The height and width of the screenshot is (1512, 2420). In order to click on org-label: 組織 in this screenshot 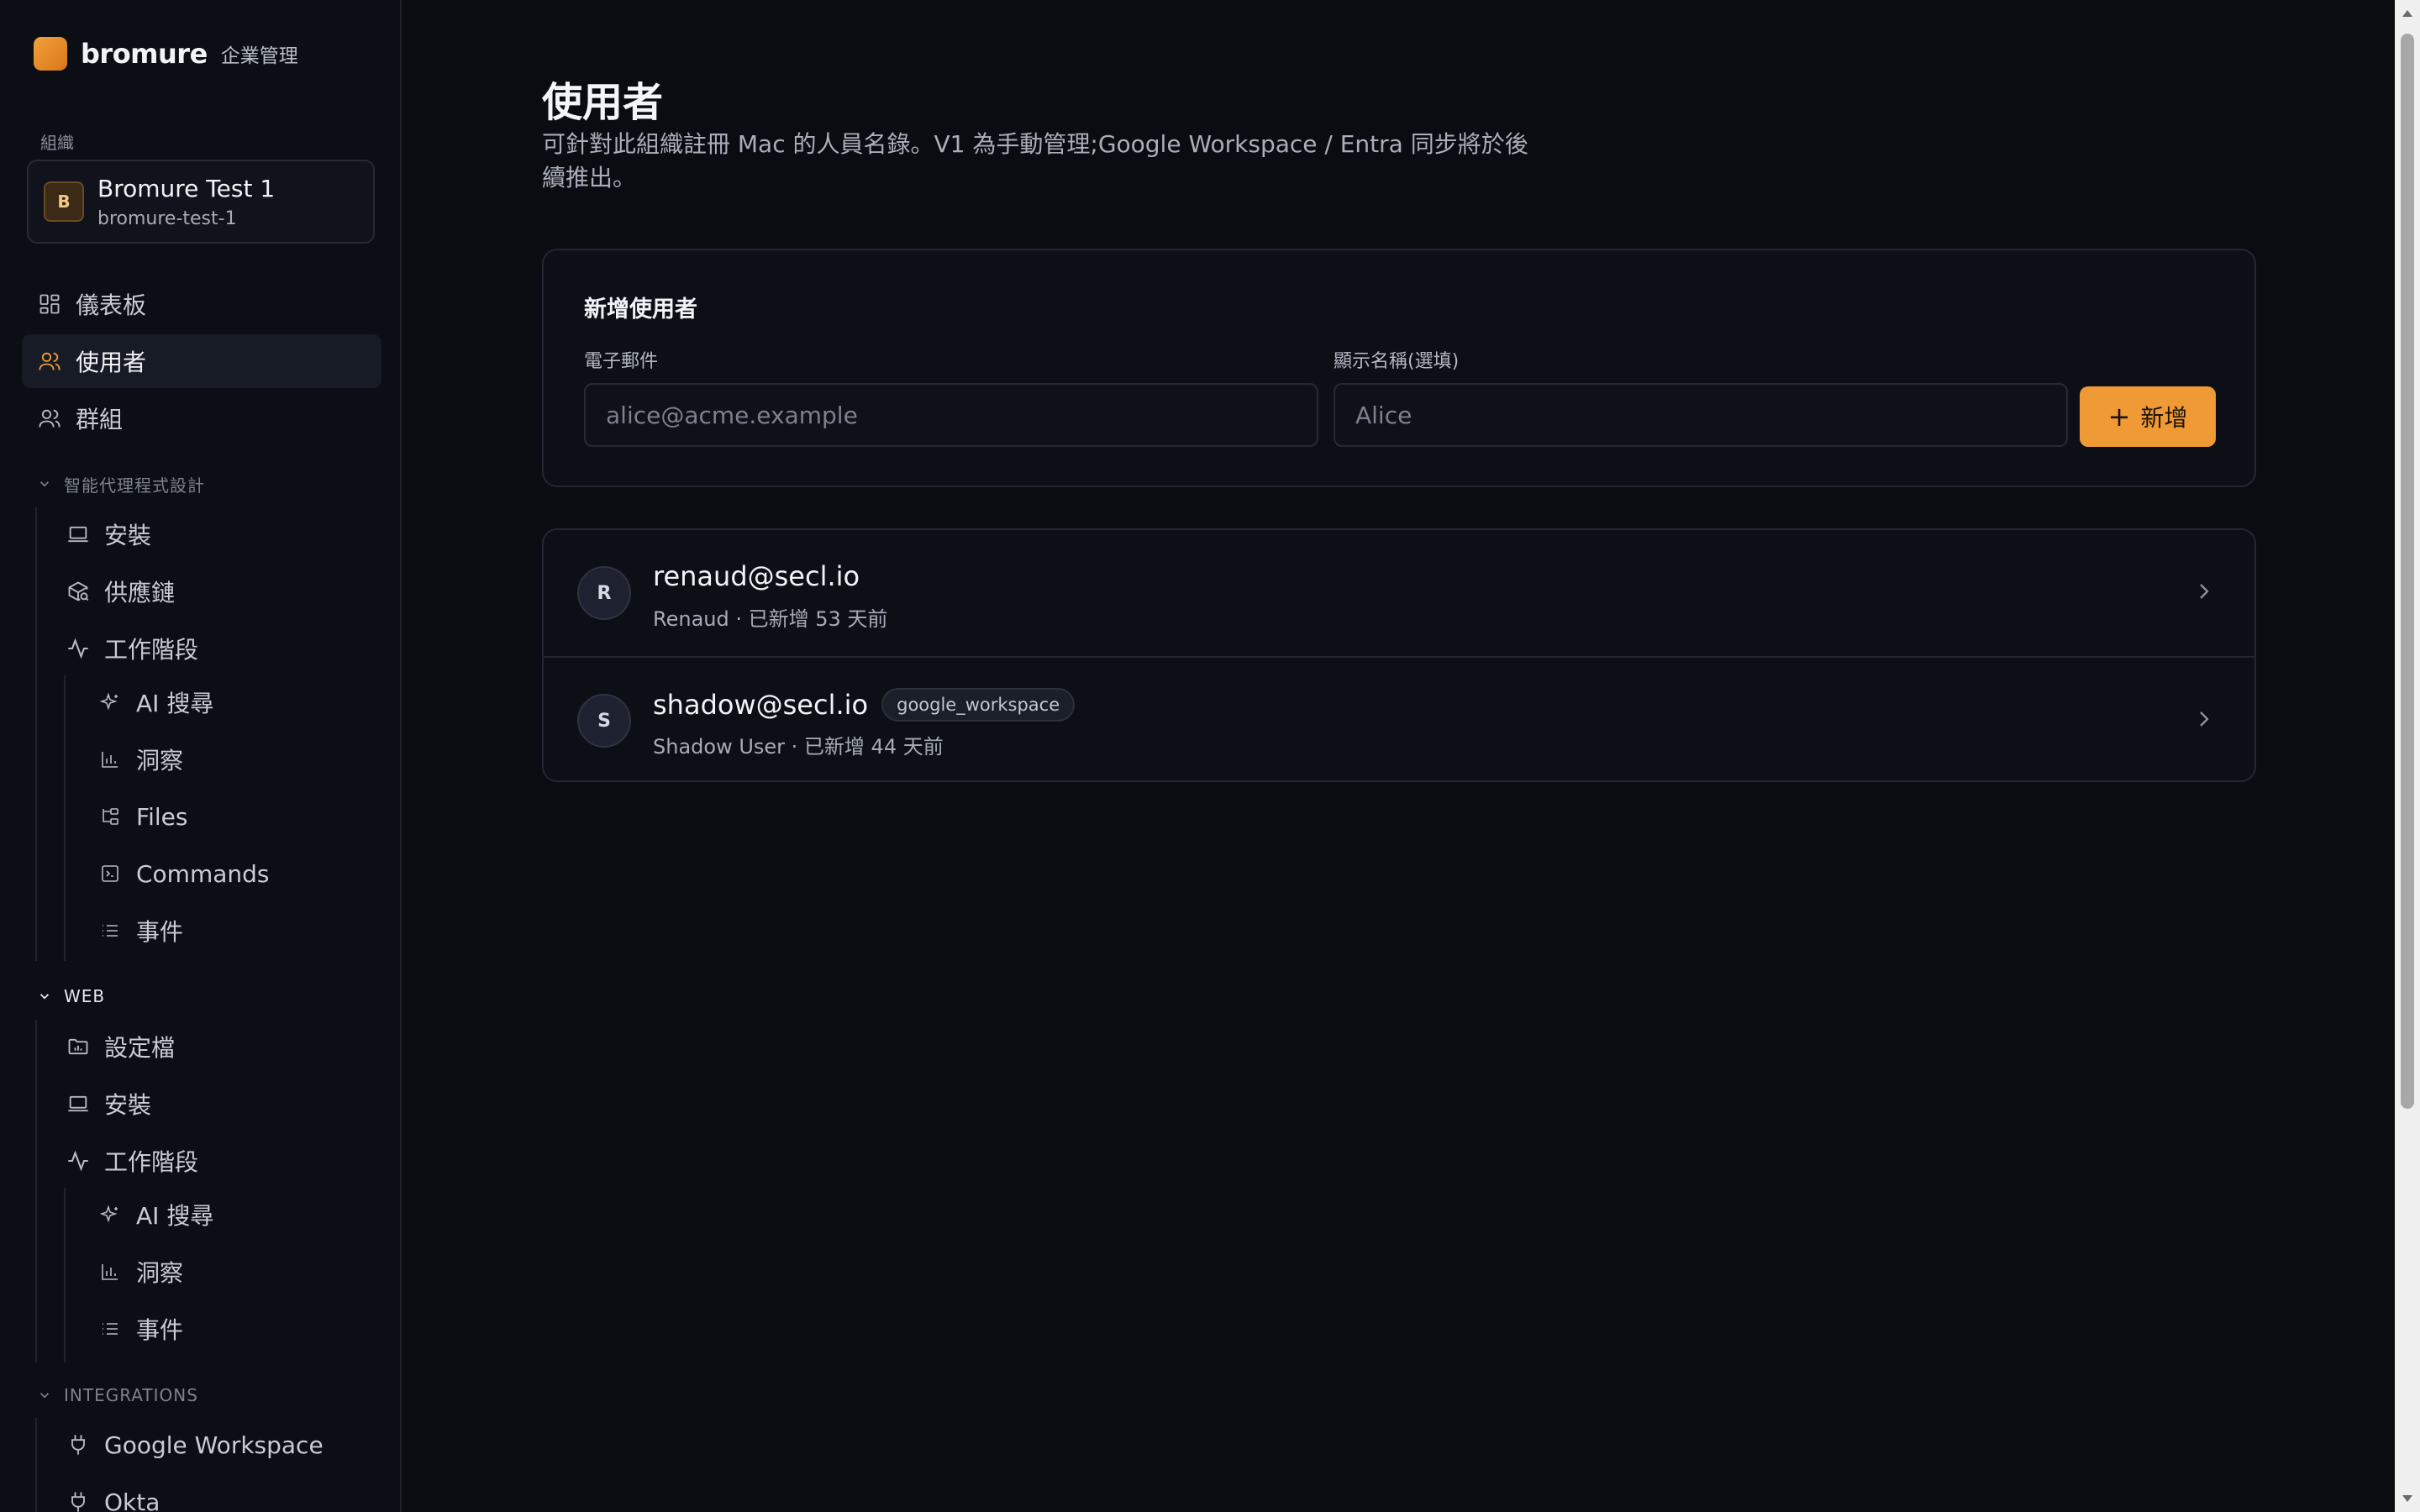, I will do `click(57, 143)`.